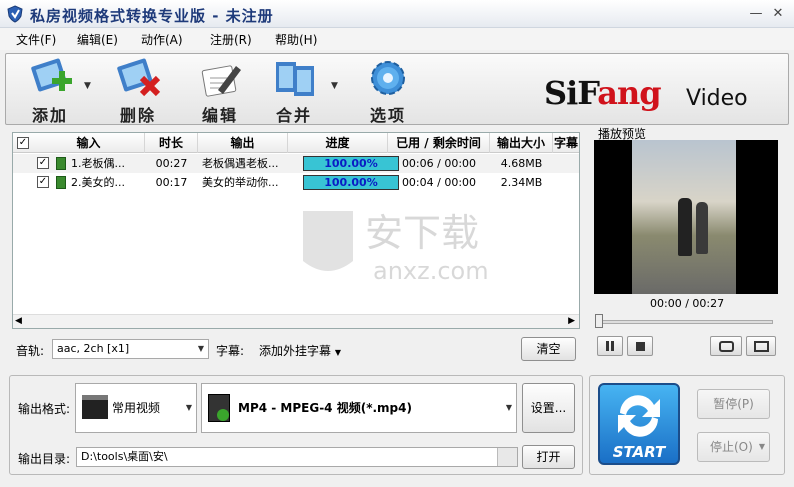 This screenshot has height=487, width=794. I want to click on subtitle-select: 添加外挂字幕 ▼, so click(300, 350).